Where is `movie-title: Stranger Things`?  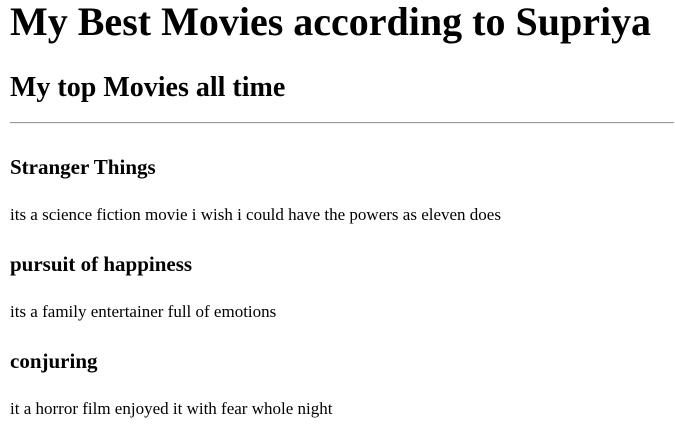 movie-title: Stranger Things is located at coordinates (83, 167).